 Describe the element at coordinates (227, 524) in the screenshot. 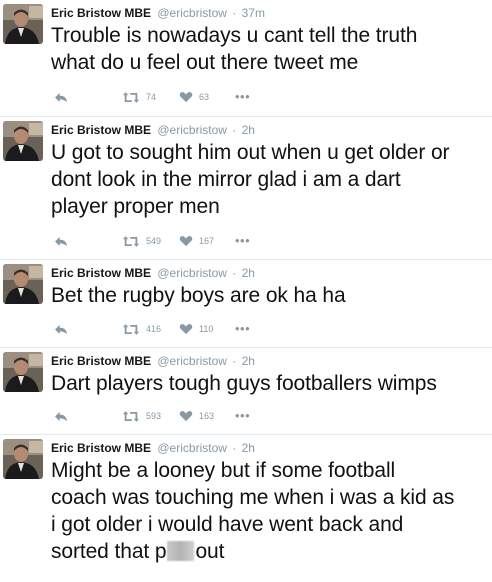

I see `tweet-line: i got older i would have went back and` at that location.